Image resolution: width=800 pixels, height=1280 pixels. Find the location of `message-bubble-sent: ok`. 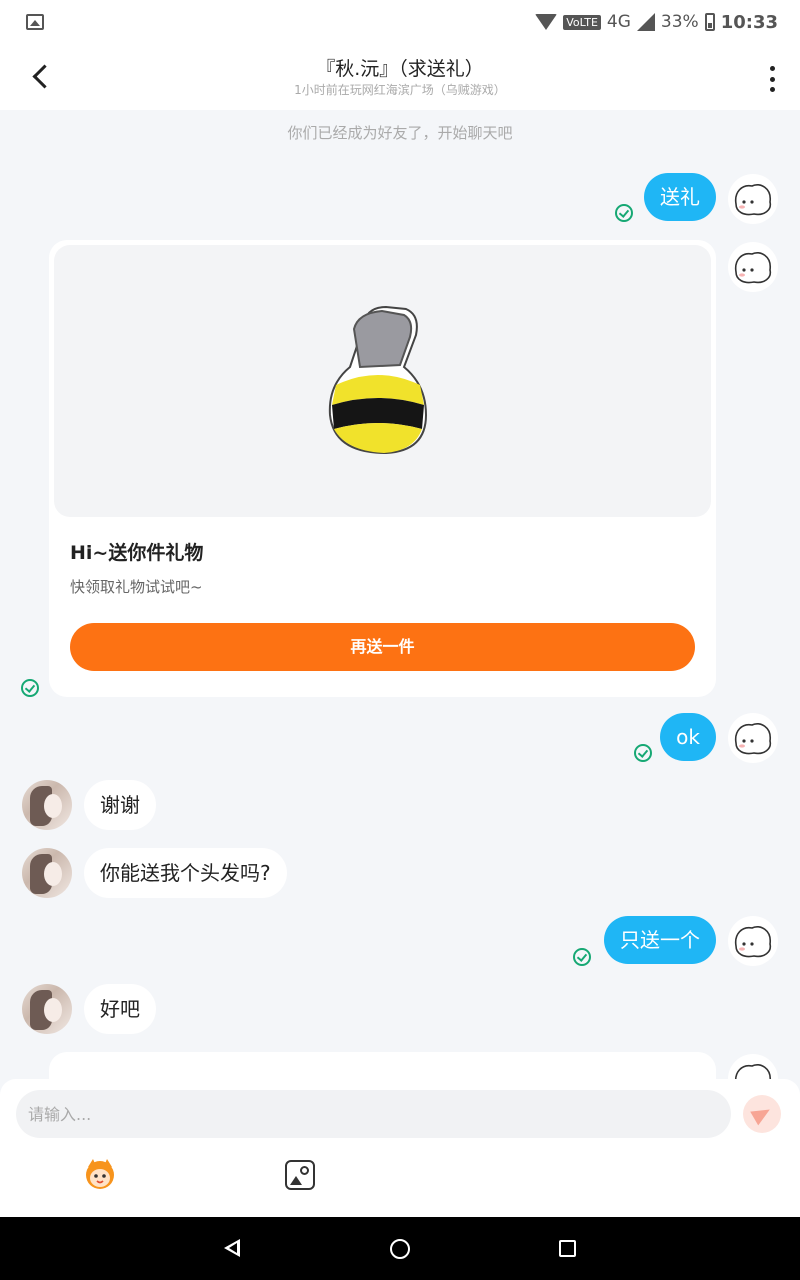

message-bubble-sent: ok is located at coordinates (688, 737).